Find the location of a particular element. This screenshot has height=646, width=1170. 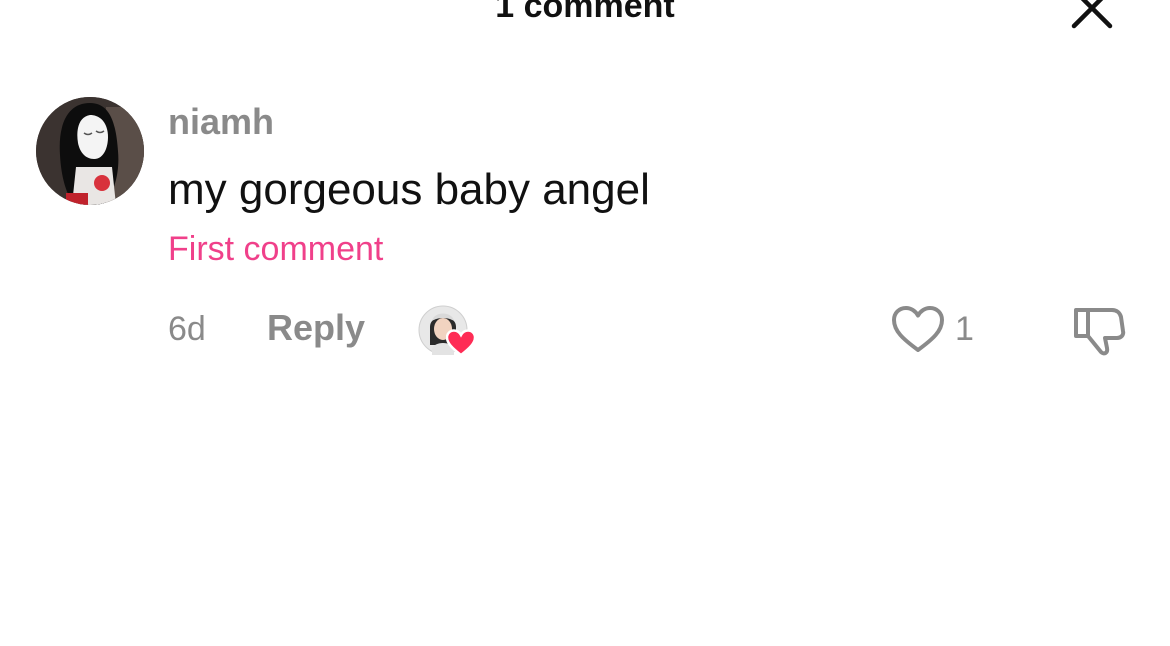

avatar-image is located at coordinates (90, 151).